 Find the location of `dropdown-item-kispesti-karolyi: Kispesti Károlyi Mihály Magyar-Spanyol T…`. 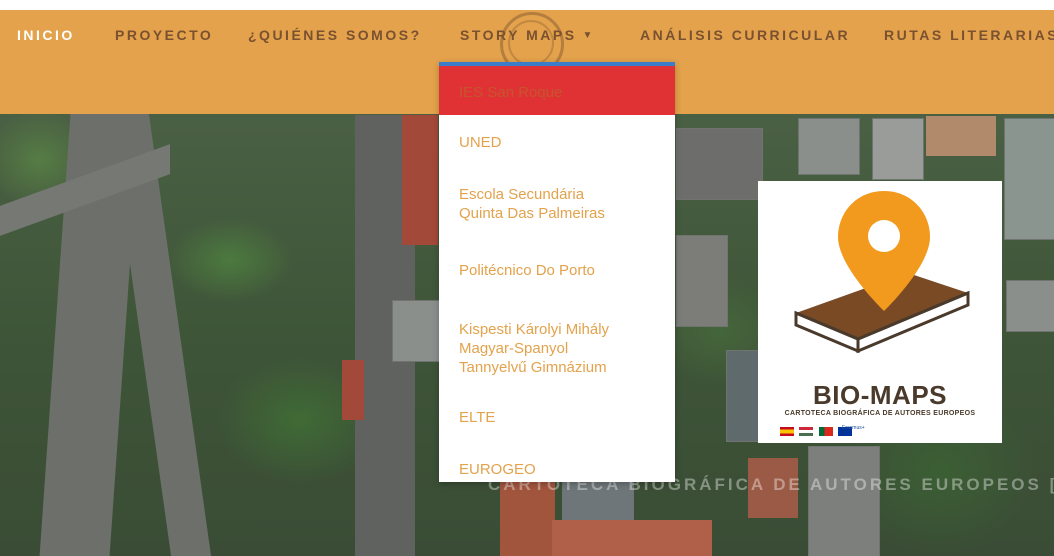

dropdown-item-kispesti-karolyi: Kispesti Károlyi Mihály Magyar-Spanyol T… is located at coordinates (549, 357).